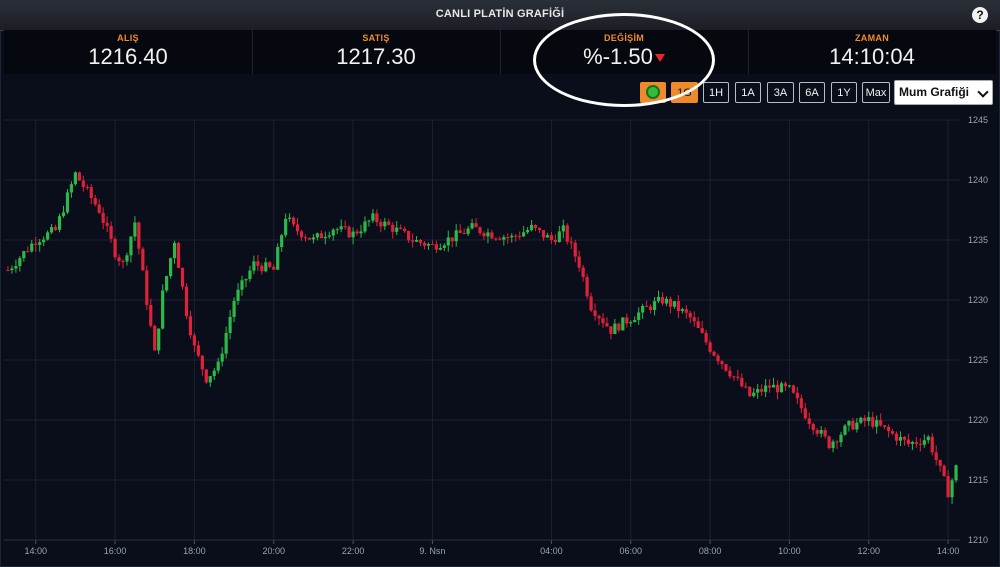 This screenshot has width=1000, height=567. Describe the element at coordinates (780, 92) in the screenshot. I see `range-button-3a: 3A` at that location.